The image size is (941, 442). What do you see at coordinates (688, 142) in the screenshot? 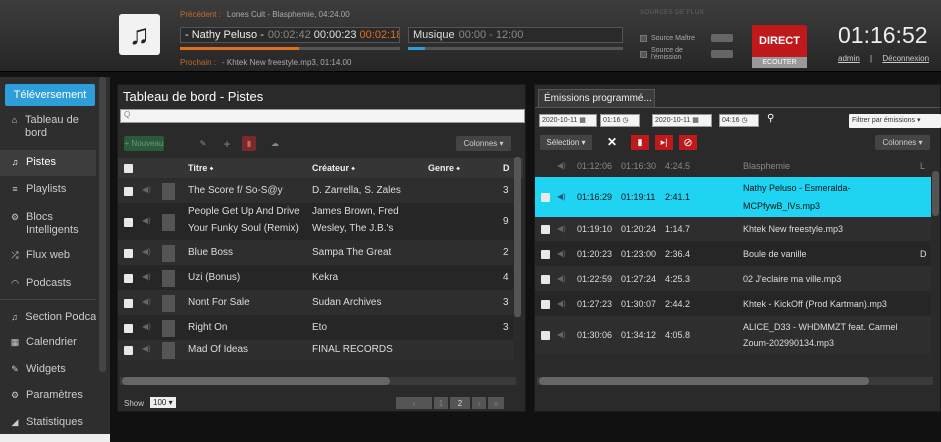
I see `cancel-show-icon: ⊘` at bounding box center [688, 142].